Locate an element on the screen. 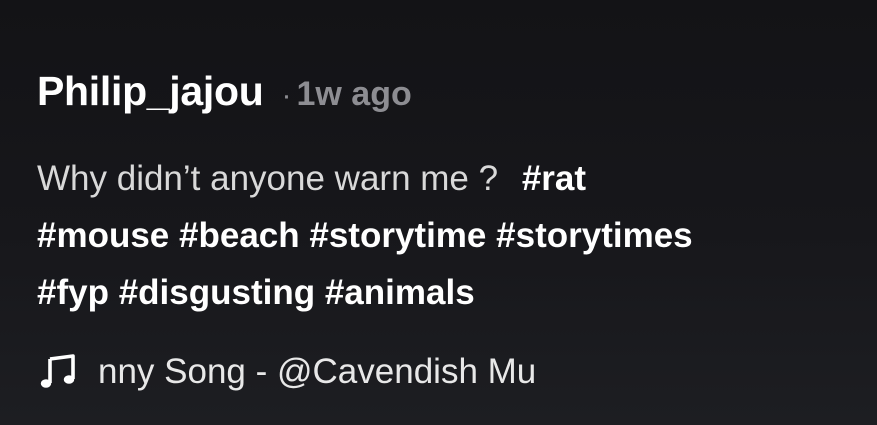  hashtag-beach: #beach is located at coordinates (239, 235).